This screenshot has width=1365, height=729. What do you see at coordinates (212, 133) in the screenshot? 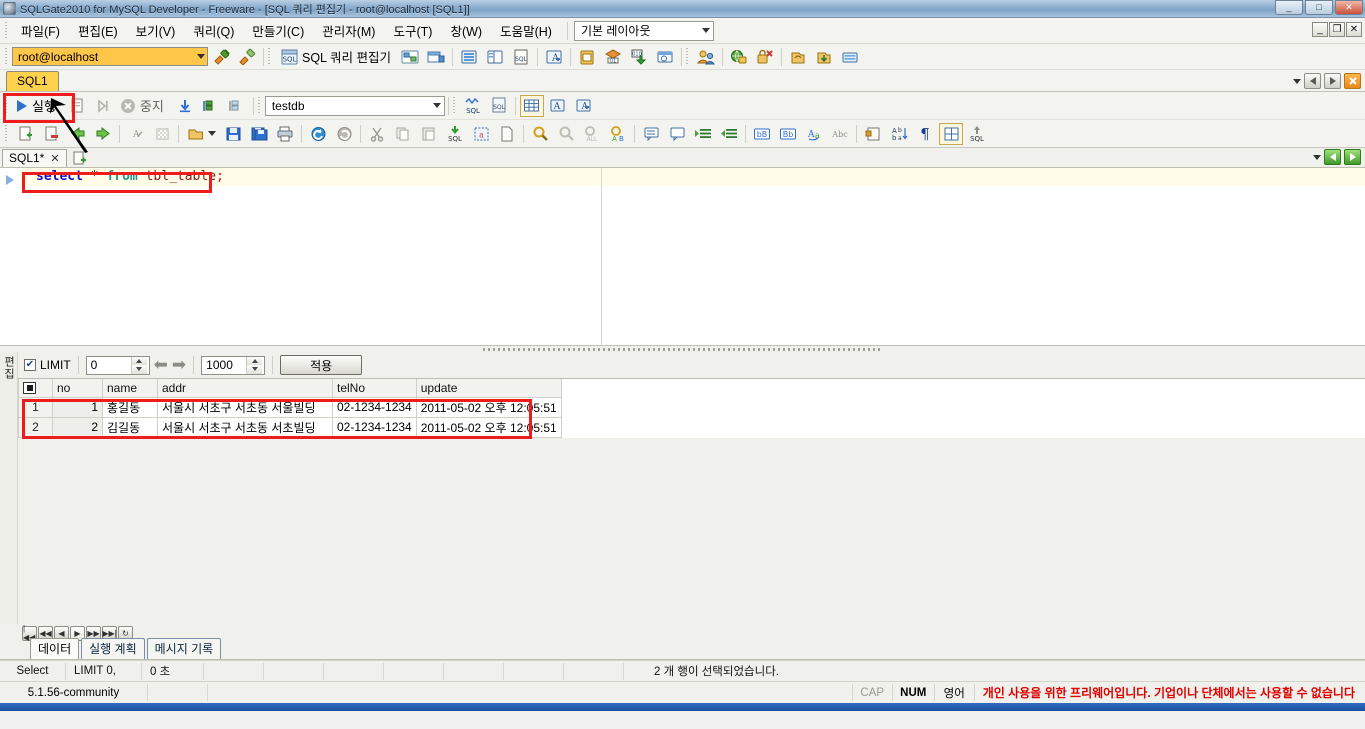
I see `open-recent-chevron-icon` at bounding box center [212, 133].